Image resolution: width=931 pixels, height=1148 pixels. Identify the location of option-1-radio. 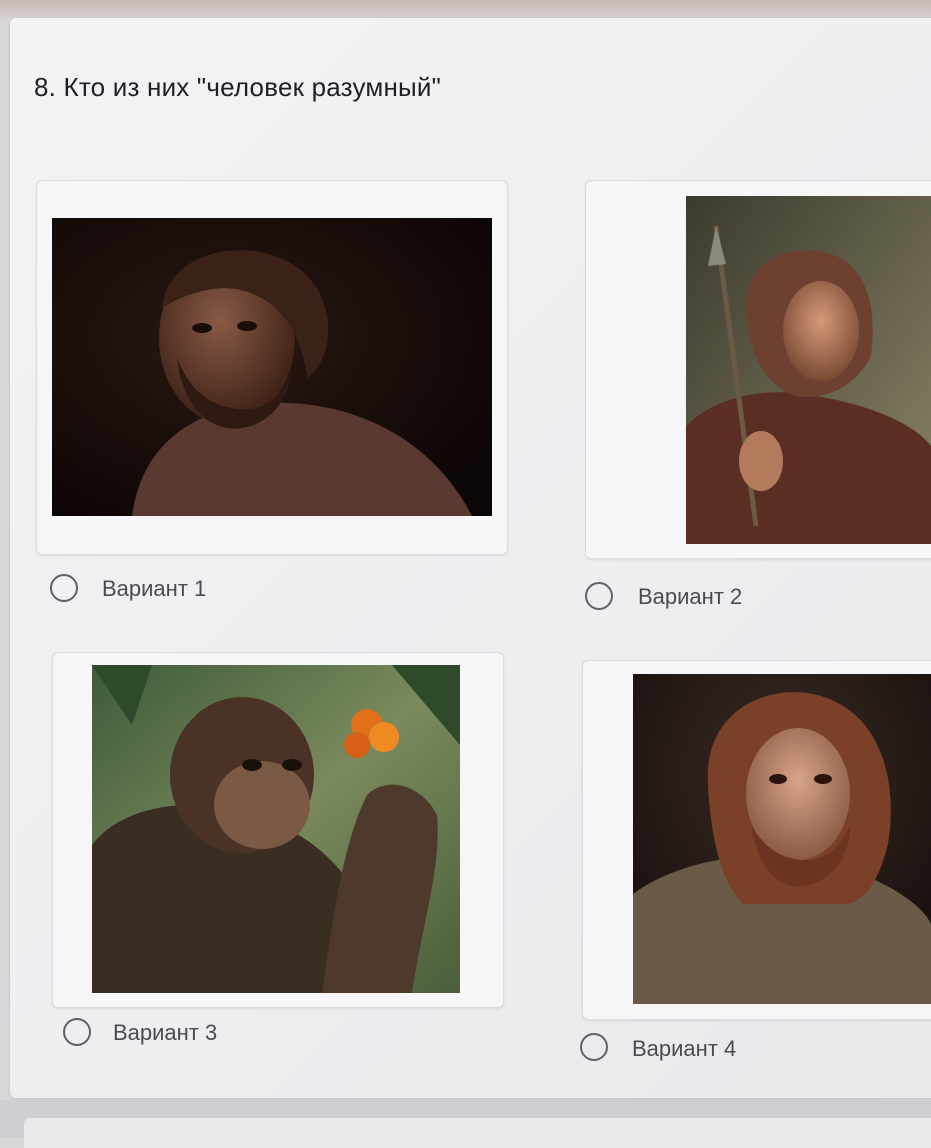
(64, 588).